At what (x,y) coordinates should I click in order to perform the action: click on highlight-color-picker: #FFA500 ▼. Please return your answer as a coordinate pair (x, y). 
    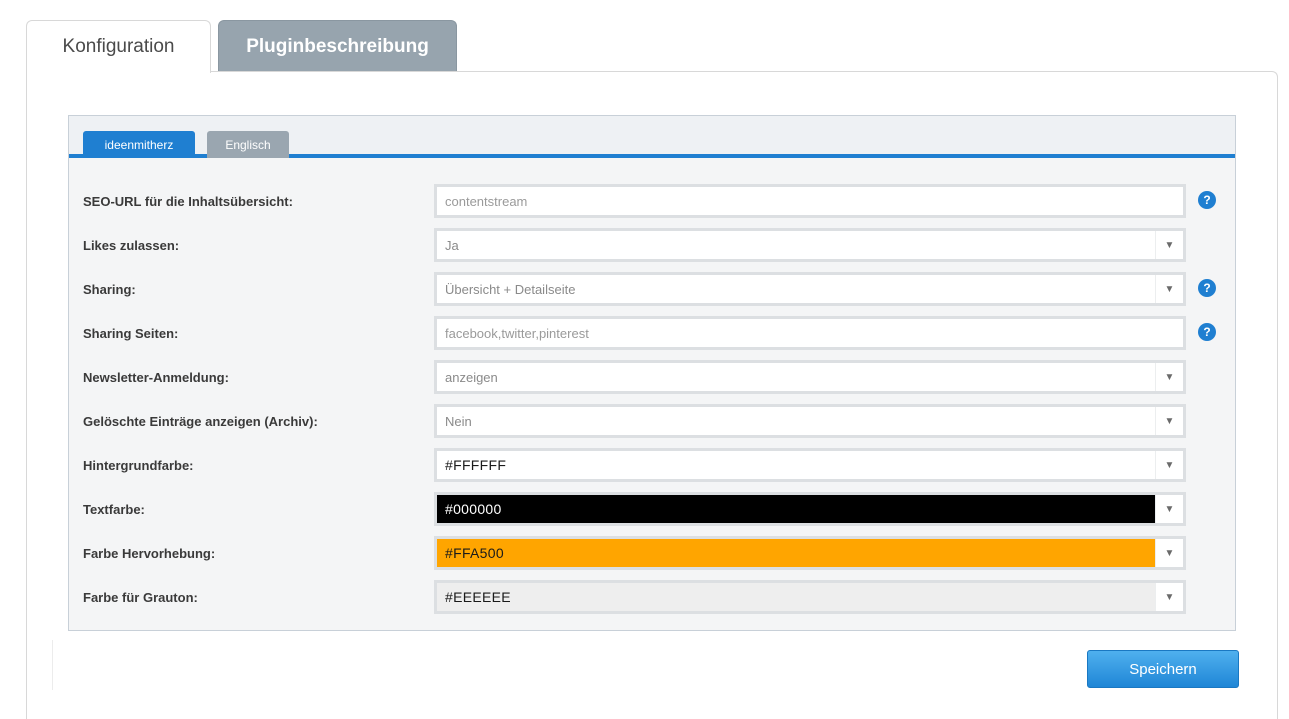
    Looking at the image, I should click on (810, 553).